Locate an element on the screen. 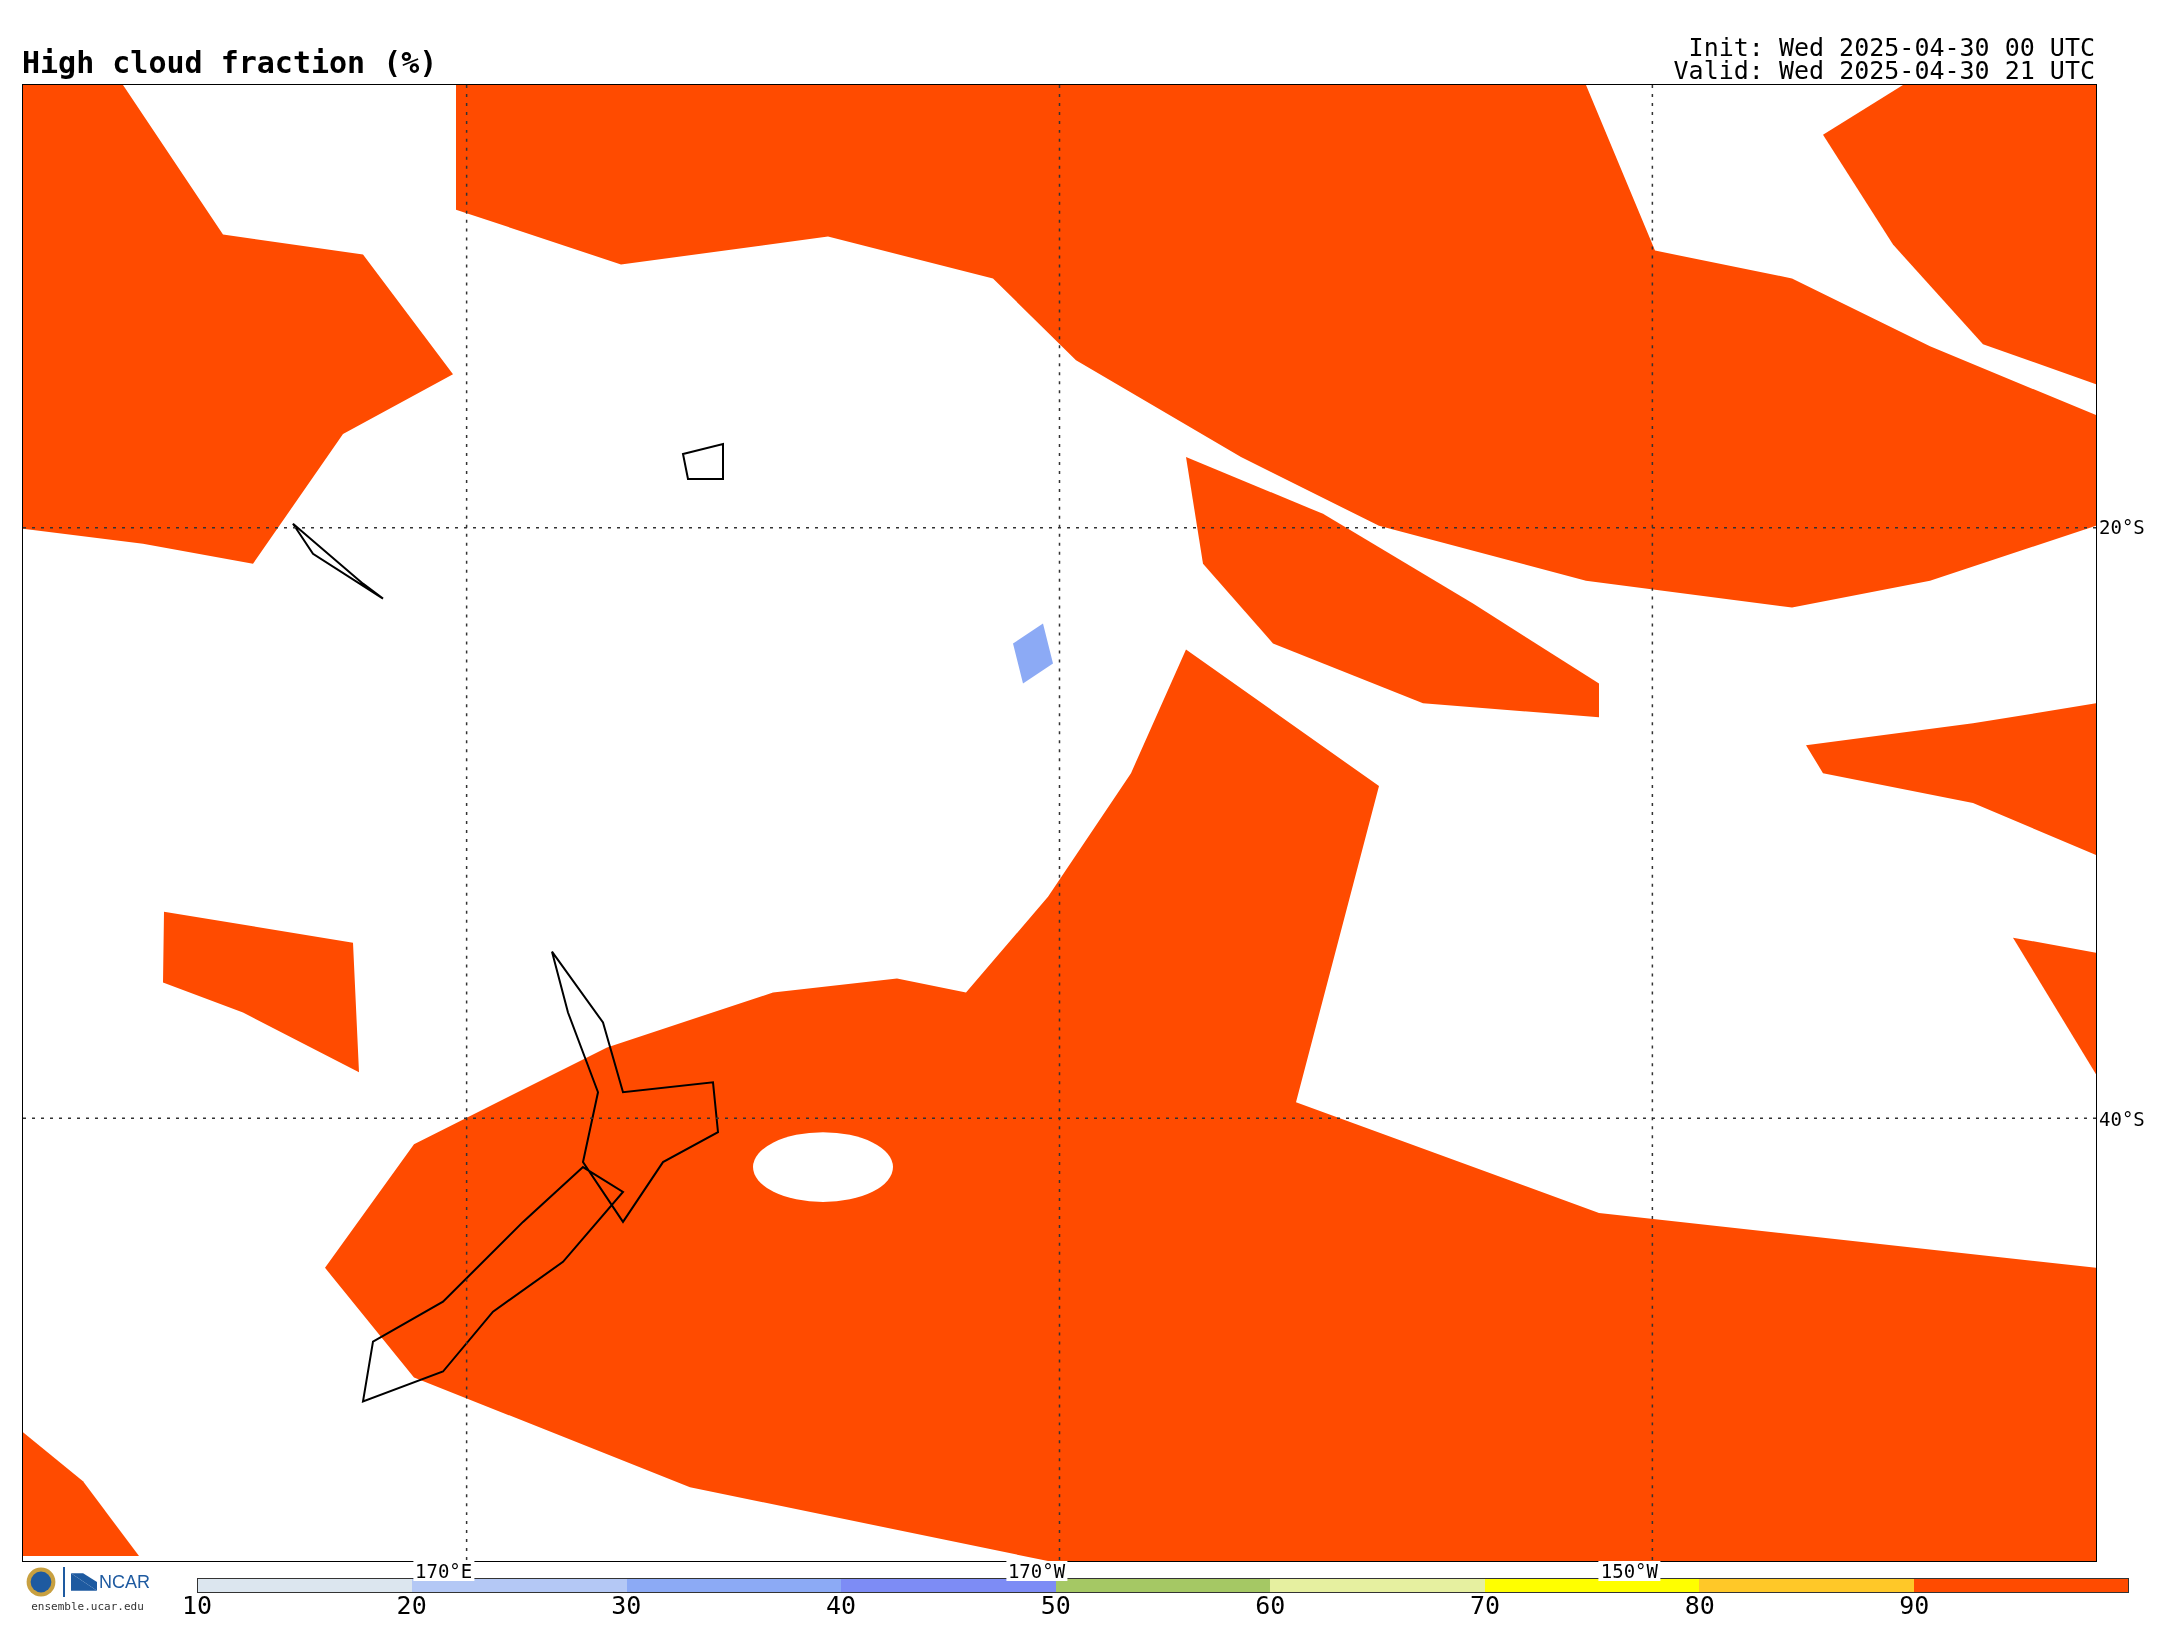 The height and width of the screenshot is (1626, 2160). flag-icon is located at coordinates (84, 1582).